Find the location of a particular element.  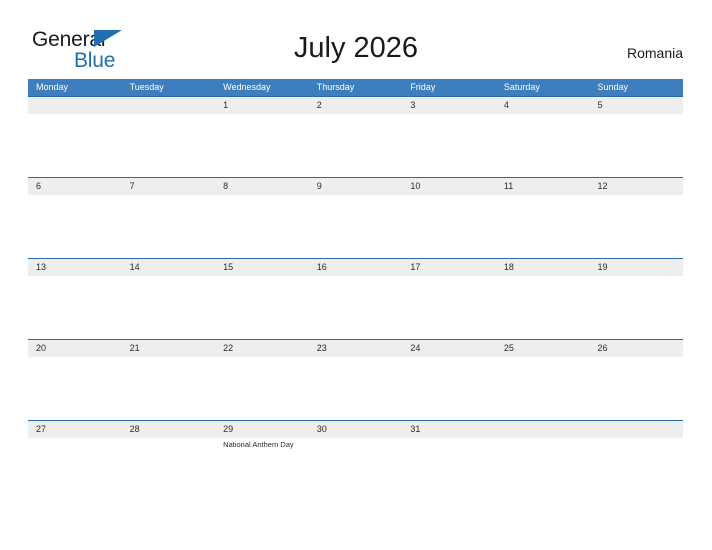

day-number: 2 is located at coordinates (319, 105).